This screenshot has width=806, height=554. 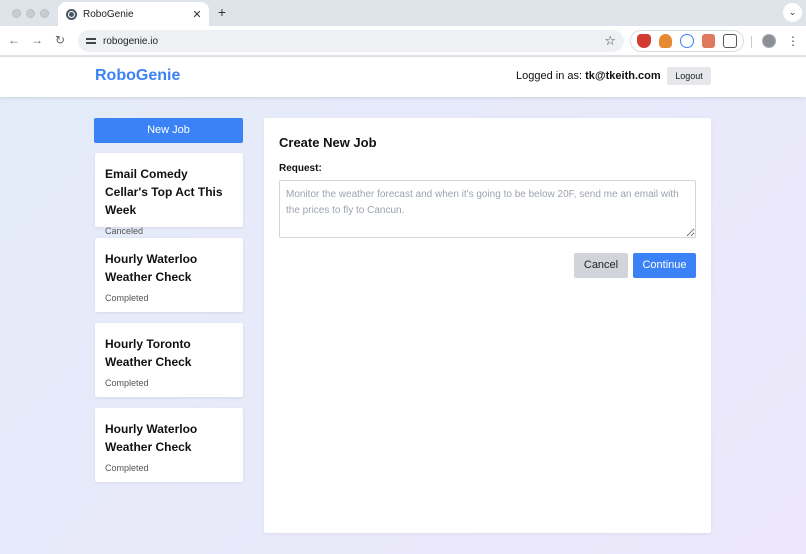 What do you see at coordinates (164, 192) in the screenshot?
I see `job-title: Email Comedy Cellar's Top Act This Week` at bounding box center [164, 192].